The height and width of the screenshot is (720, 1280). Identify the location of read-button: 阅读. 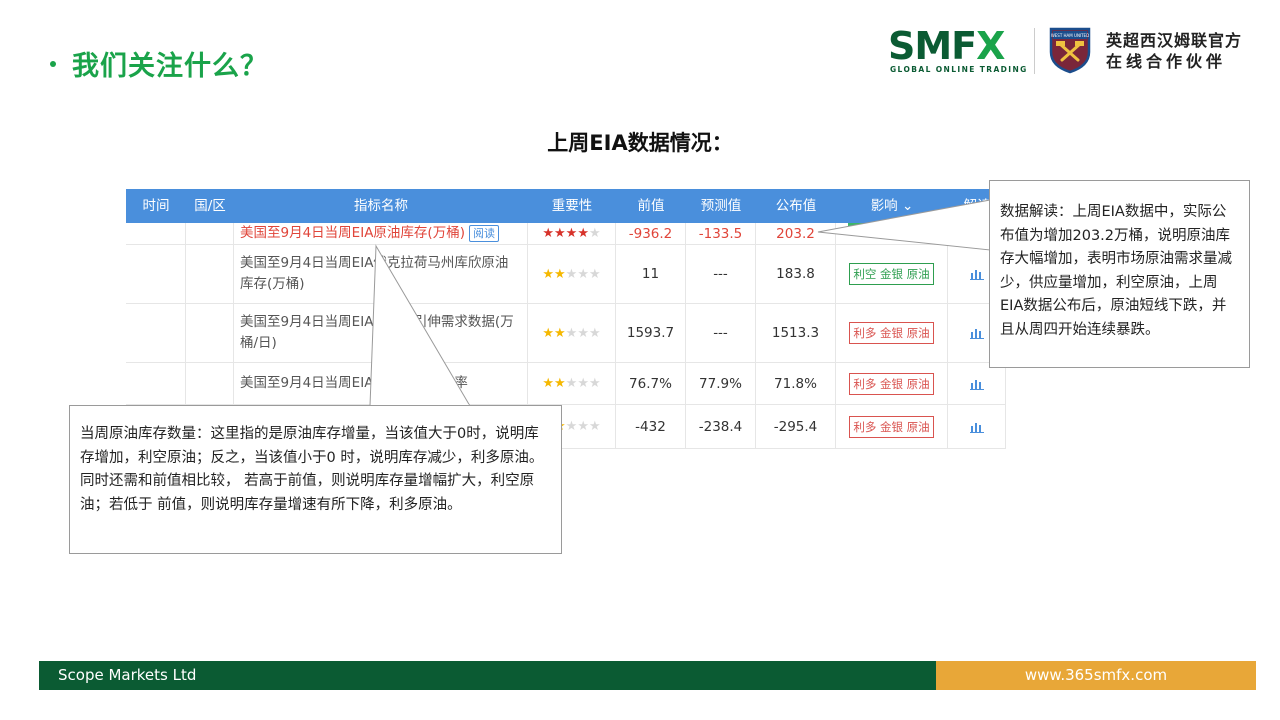
(483, 233).